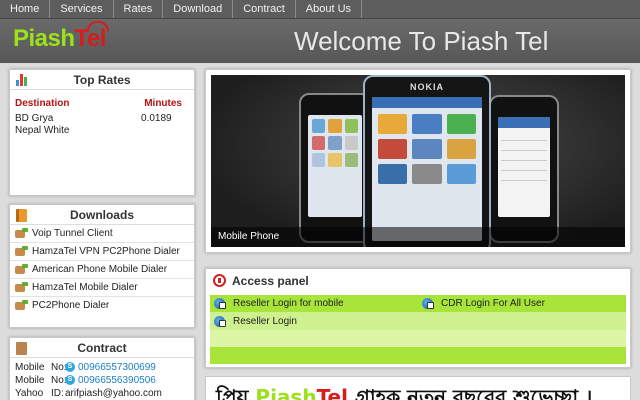 The image size is (640, 400). Describe the element at coordinates (524, 156) in the screenshot. I see `song-list` at that location.